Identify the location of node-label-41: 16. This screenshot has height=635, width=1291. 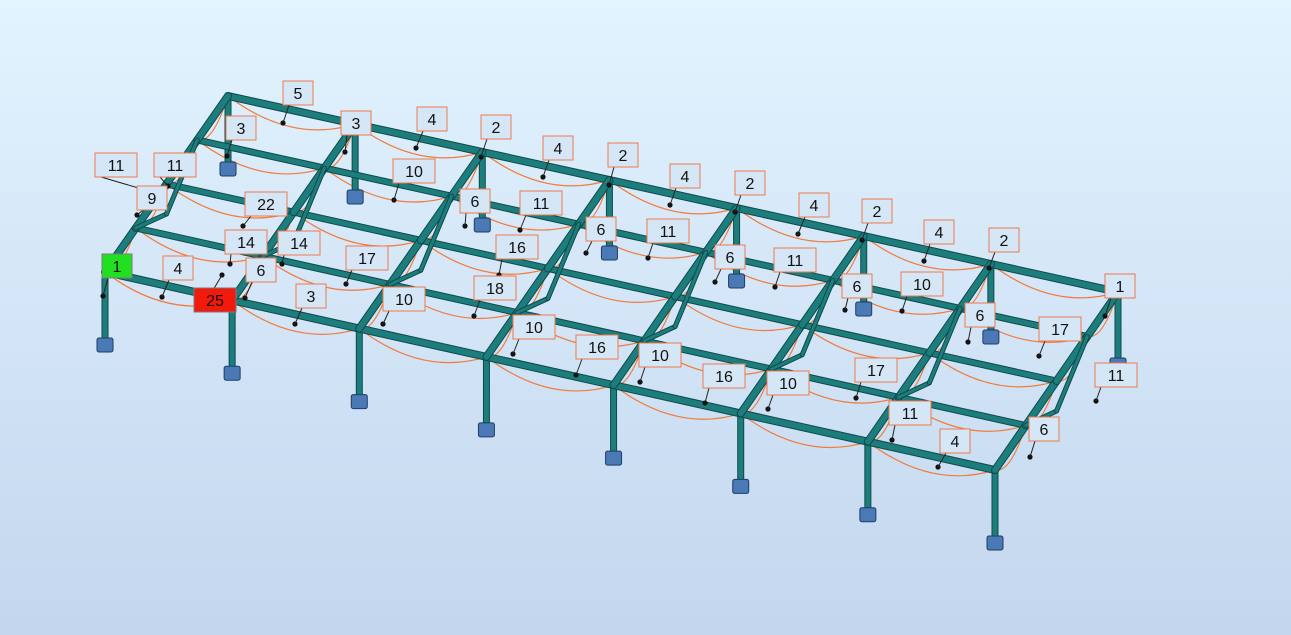
(597, 347).